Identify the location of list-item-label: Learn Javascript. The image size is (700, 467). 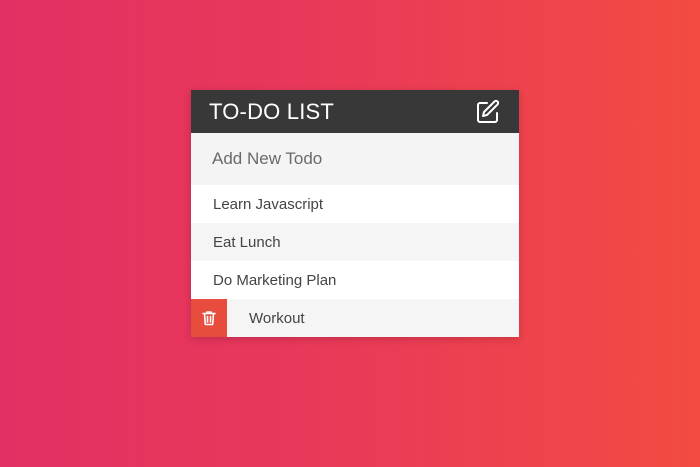
(268, 204).